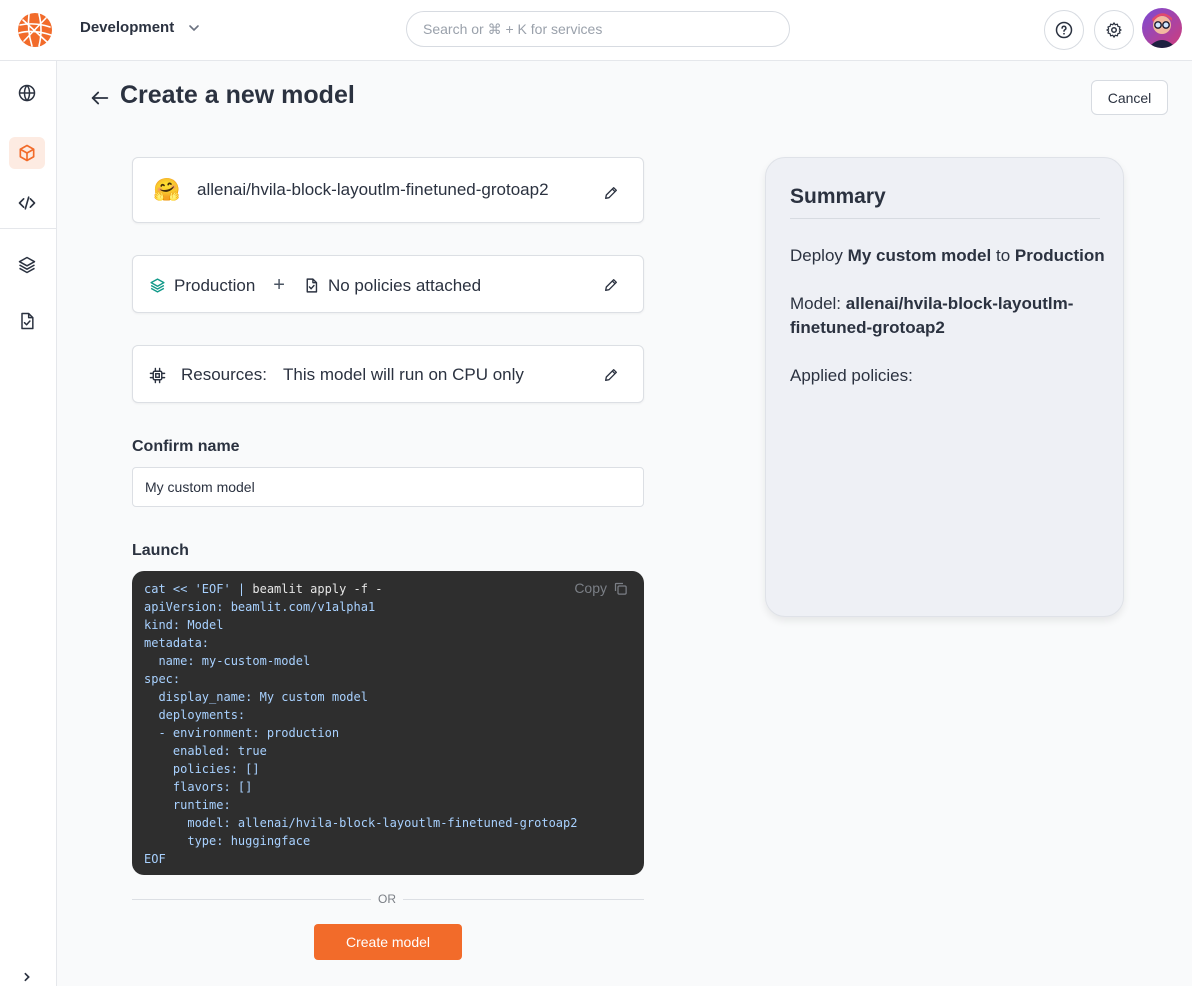  I want to click on code-command-line: cat << 'EOF' | beamlit apply -f -, so click(388, 589).